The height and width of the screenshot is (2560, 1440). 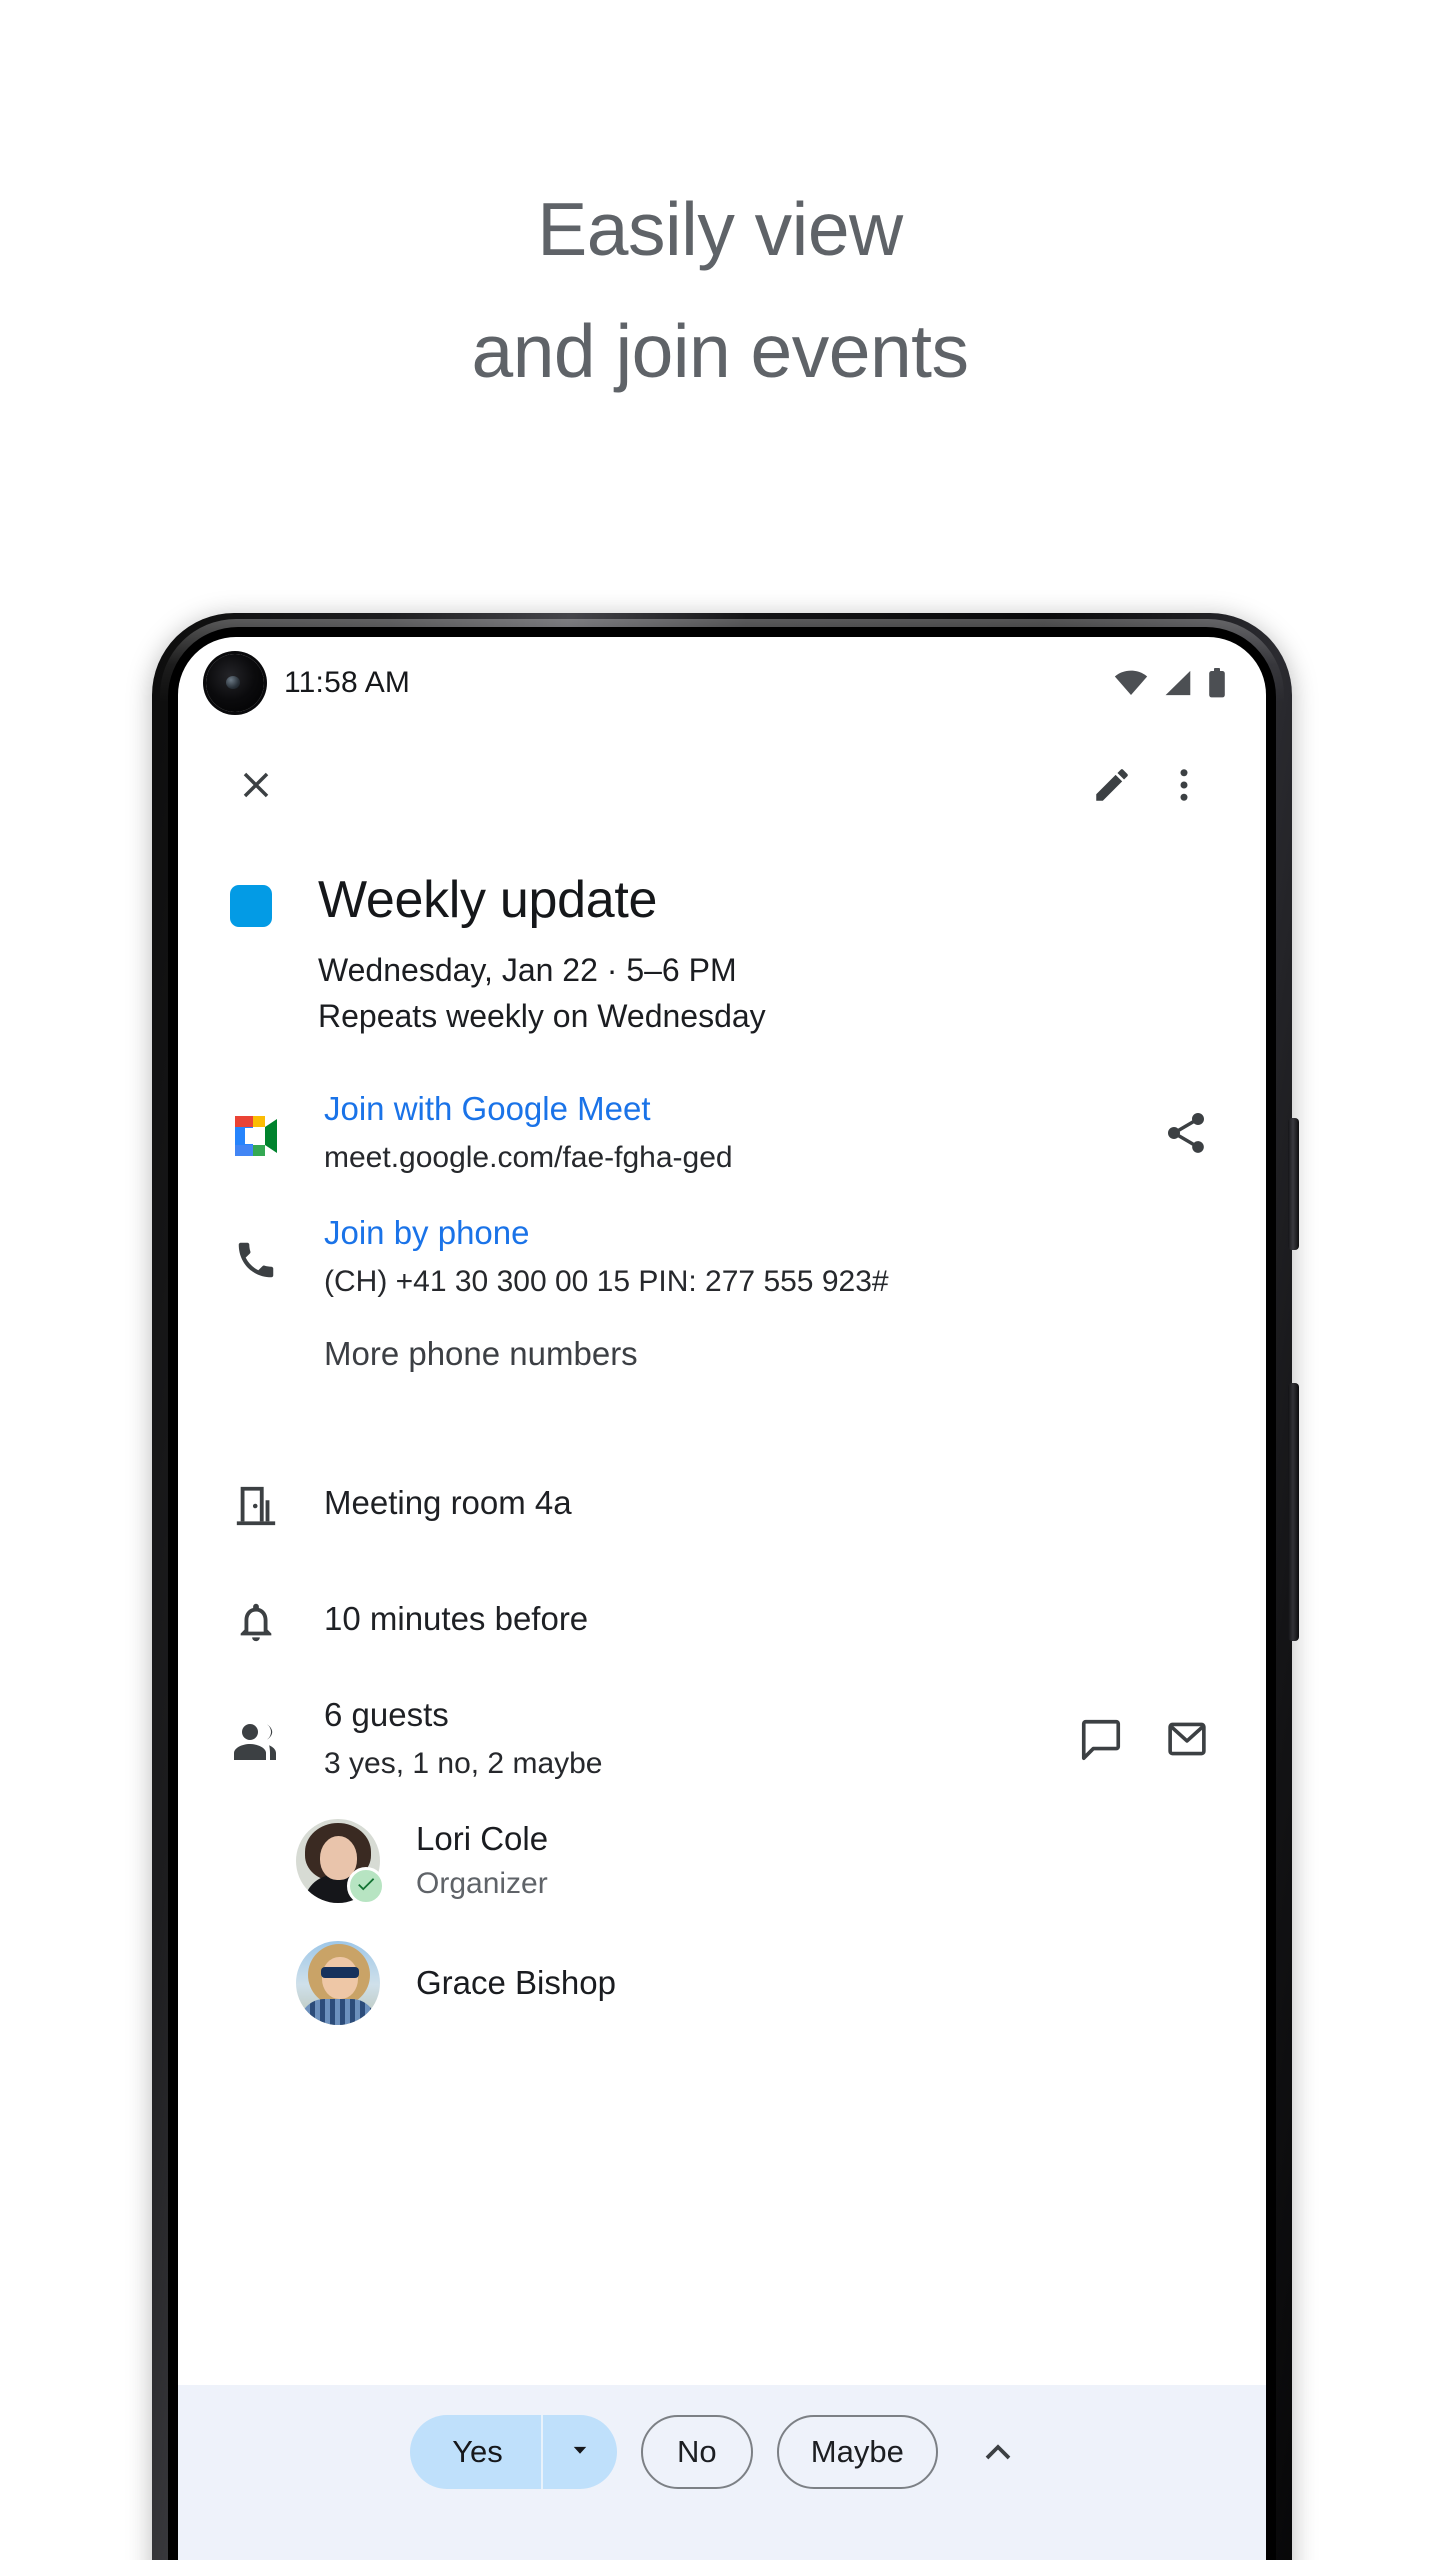 What do you see at coordinates (347, 682) in the screenshot?
I see `status-clock: 11:58 AM` at bounding box center [347, 682].